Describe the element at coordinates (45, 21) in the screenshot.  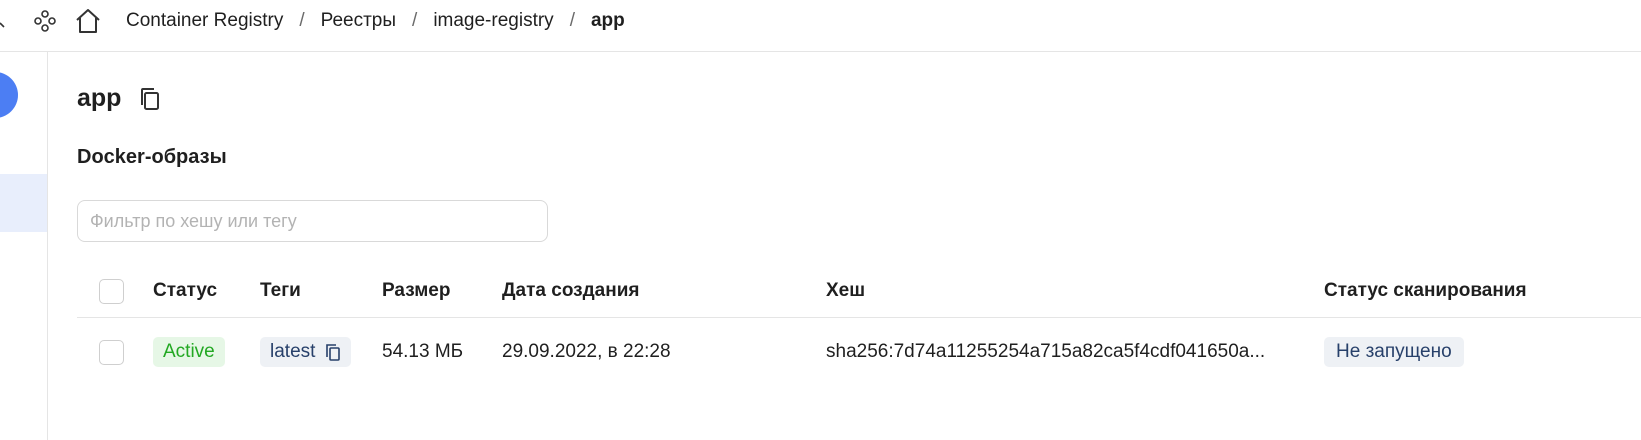
I see `apps-icon` at that location.